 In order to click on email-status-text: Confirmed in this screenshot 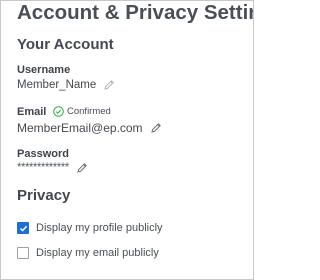, I will do `click(89, 111)`.